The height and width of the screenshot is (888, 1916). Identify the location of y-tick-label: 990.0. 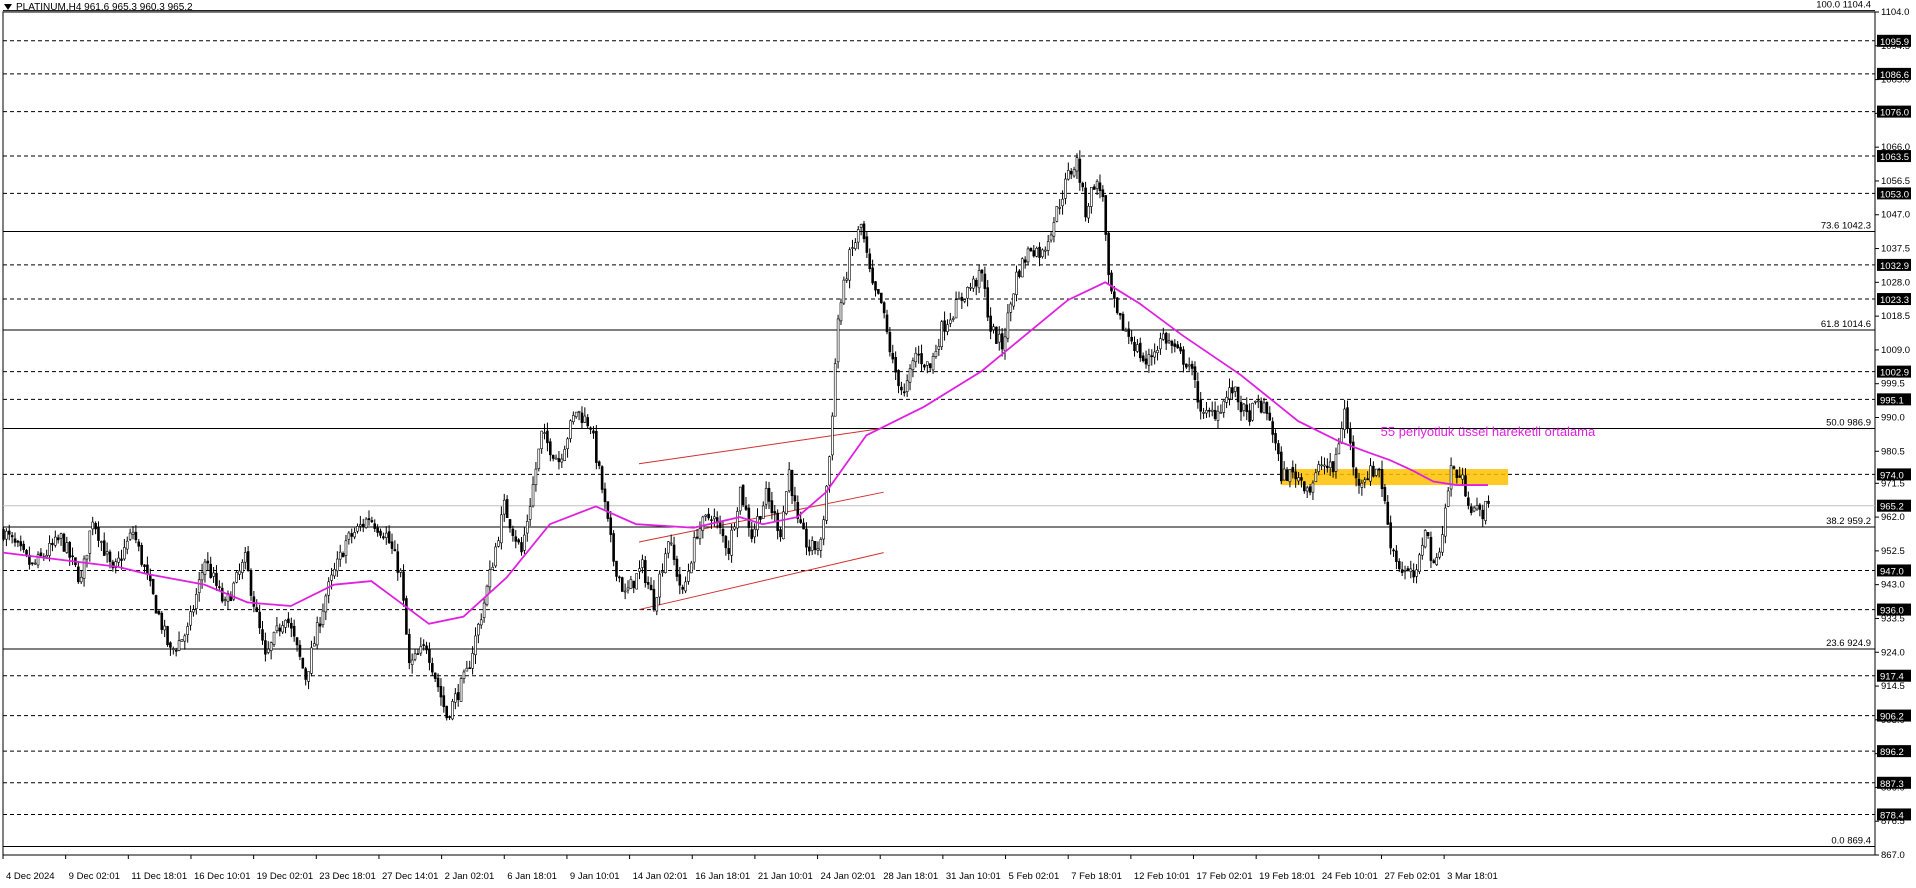
(1893, 417).